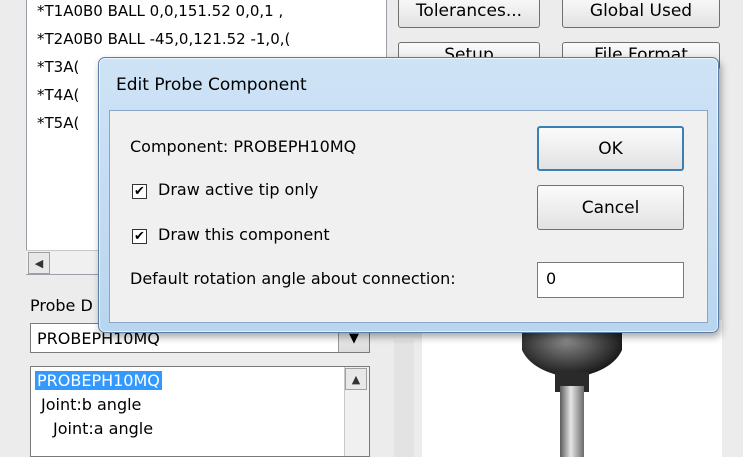  I want to click on list-item: *T4A(, so click(58, 95).